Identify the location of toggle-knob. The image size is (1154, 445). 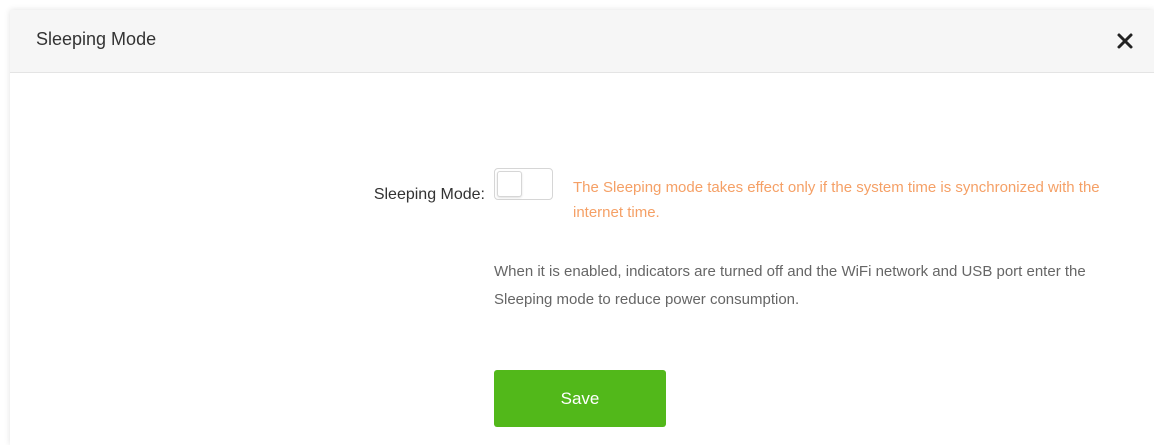
(509, 184).